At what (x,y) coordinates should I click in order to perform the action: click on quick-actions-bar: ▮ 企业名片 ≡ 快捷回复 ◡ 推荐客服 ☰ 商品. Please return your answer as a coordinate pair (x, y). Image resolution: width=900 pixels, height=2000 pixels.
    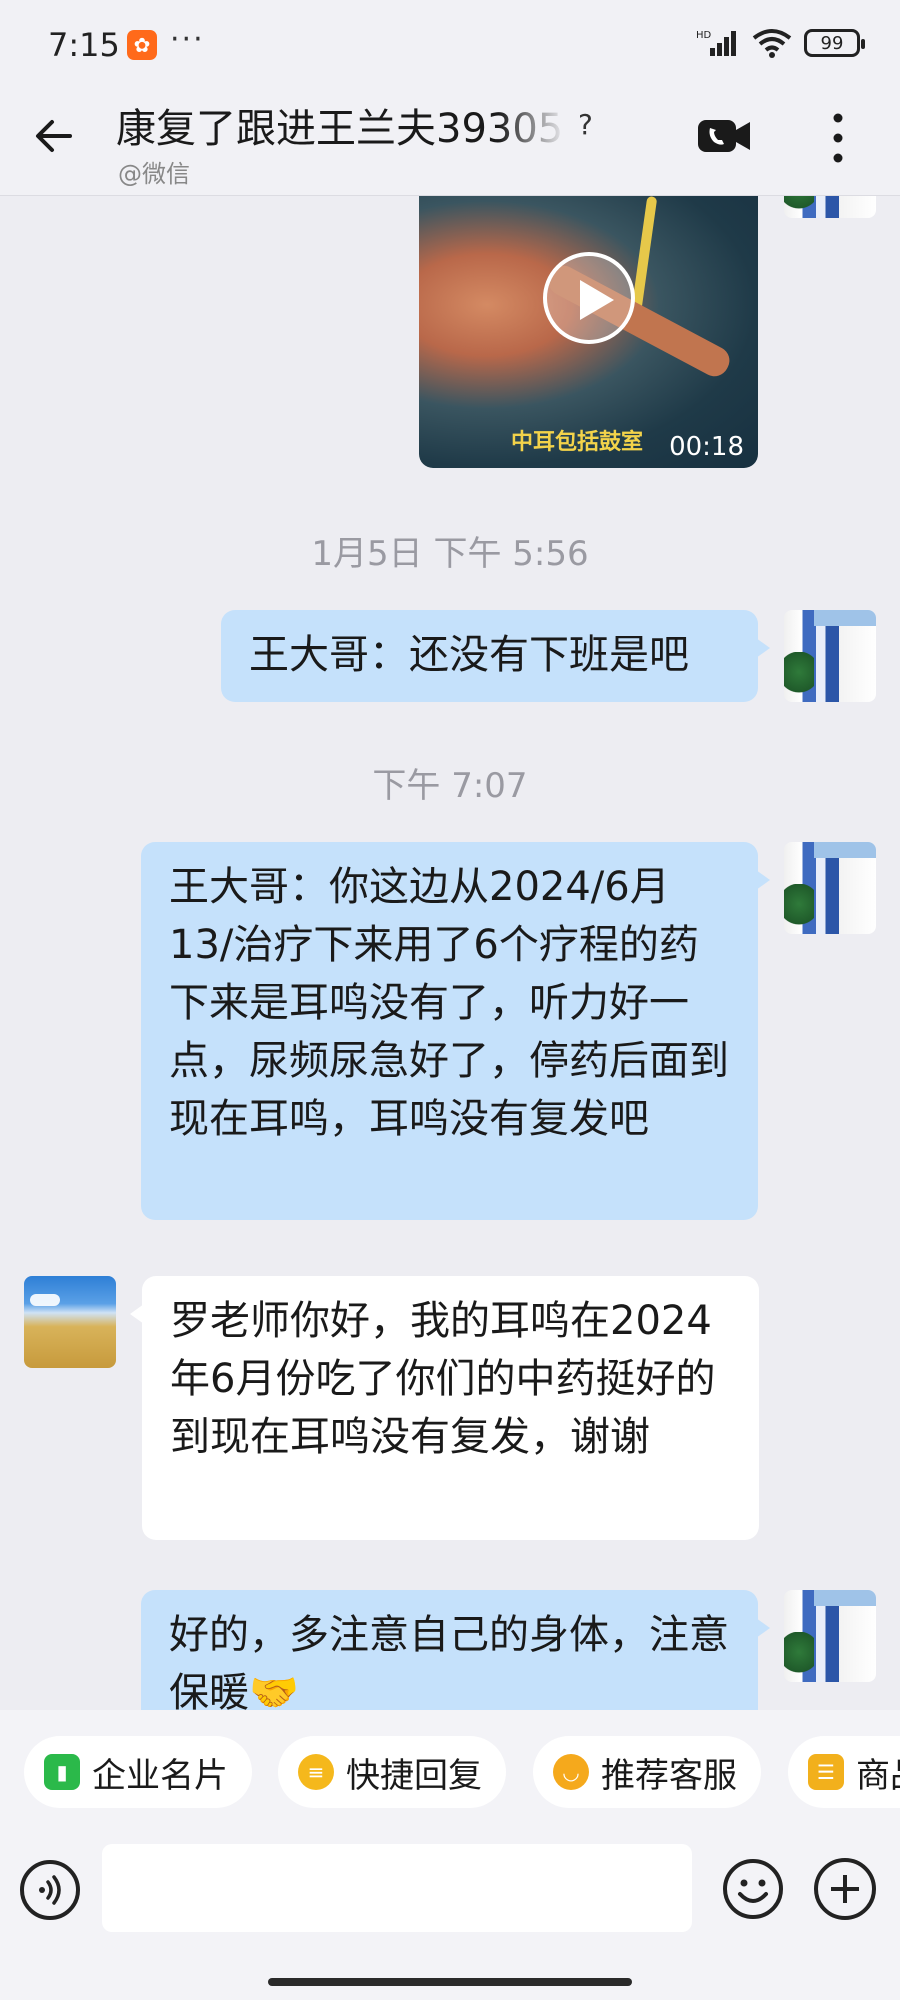
    Looking at the image, I should click on (450, 1770).